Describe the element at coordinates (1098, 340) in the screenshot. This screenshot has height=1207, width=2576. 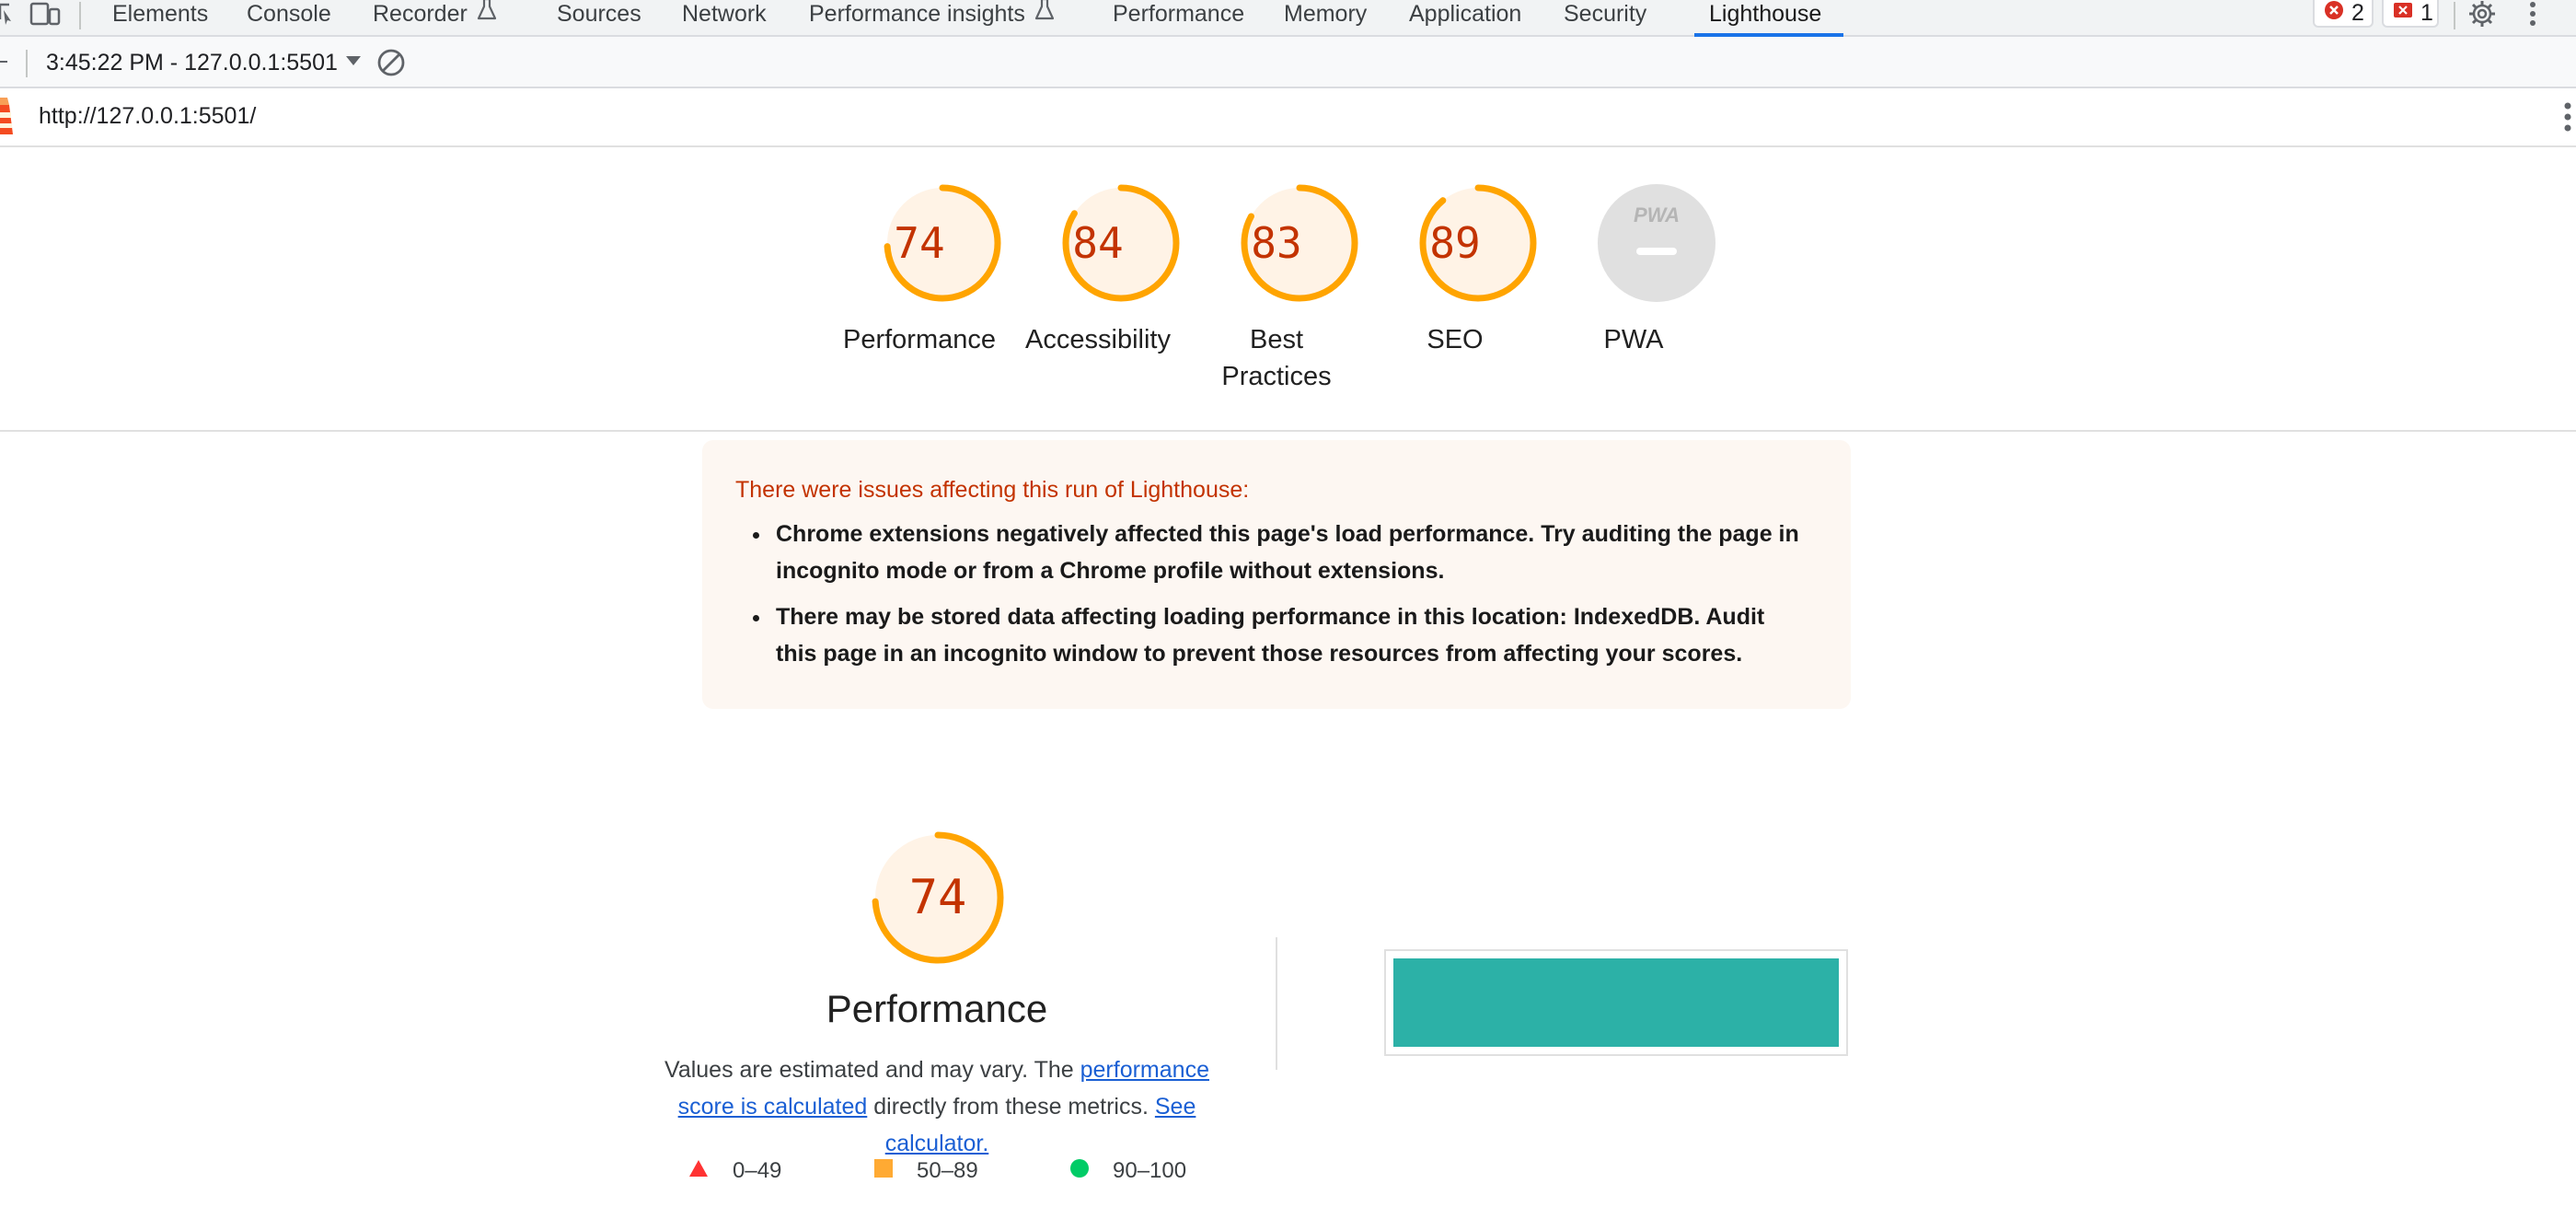
I see `gauge-label: Accessibility` at that location.